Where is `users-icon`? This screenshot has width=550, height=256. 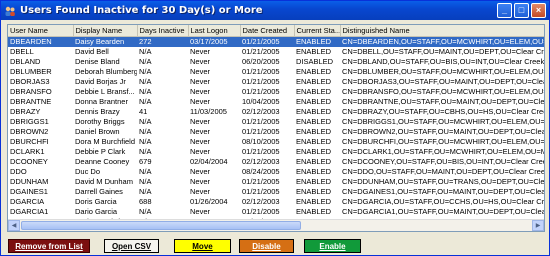
users-icon is located at coordinates (10, 11).